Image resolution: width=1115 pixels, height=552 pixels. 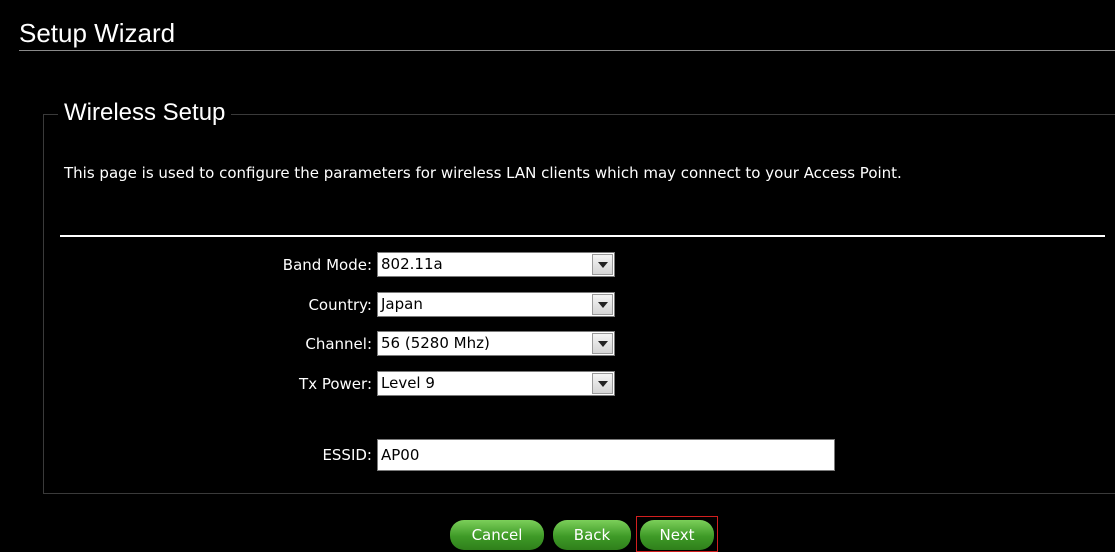 What do you see at coordinates (335, 384) in the screenshot?
I see `tx-power-label: Tx Power:` at bounding box center [335, 384].